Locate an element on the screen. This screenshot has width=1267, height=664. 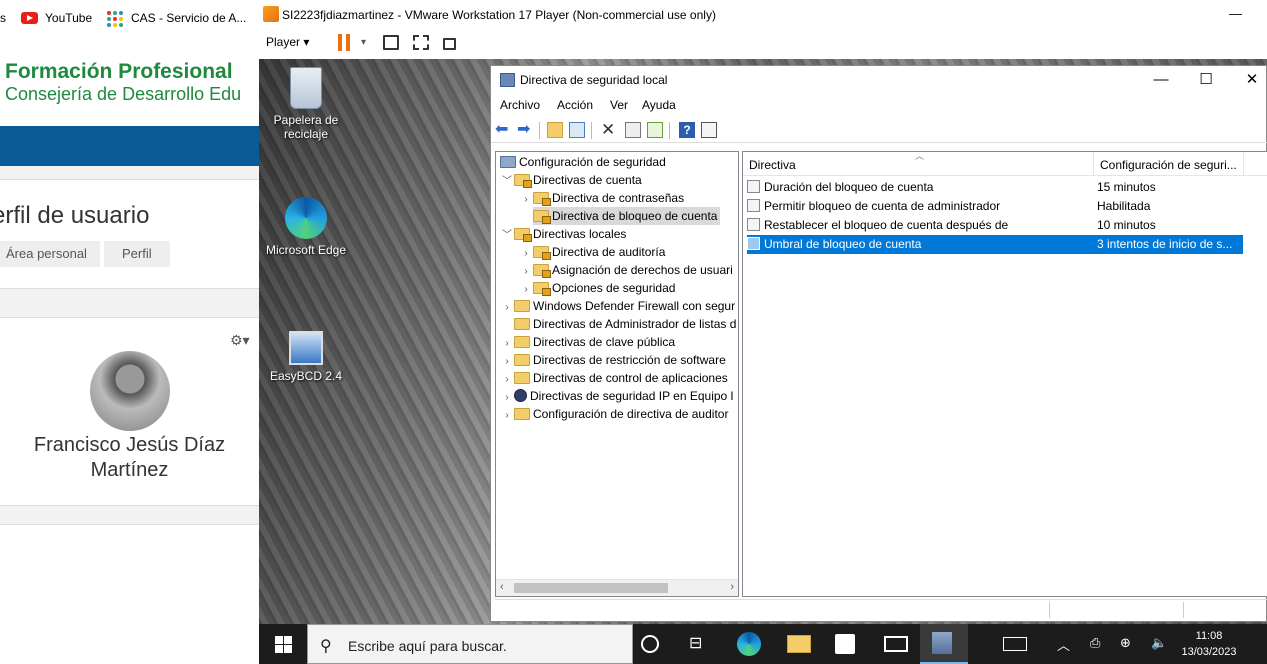
tree-horizontal-scrollbar: ‹ › is located at coordinates (617, 587).